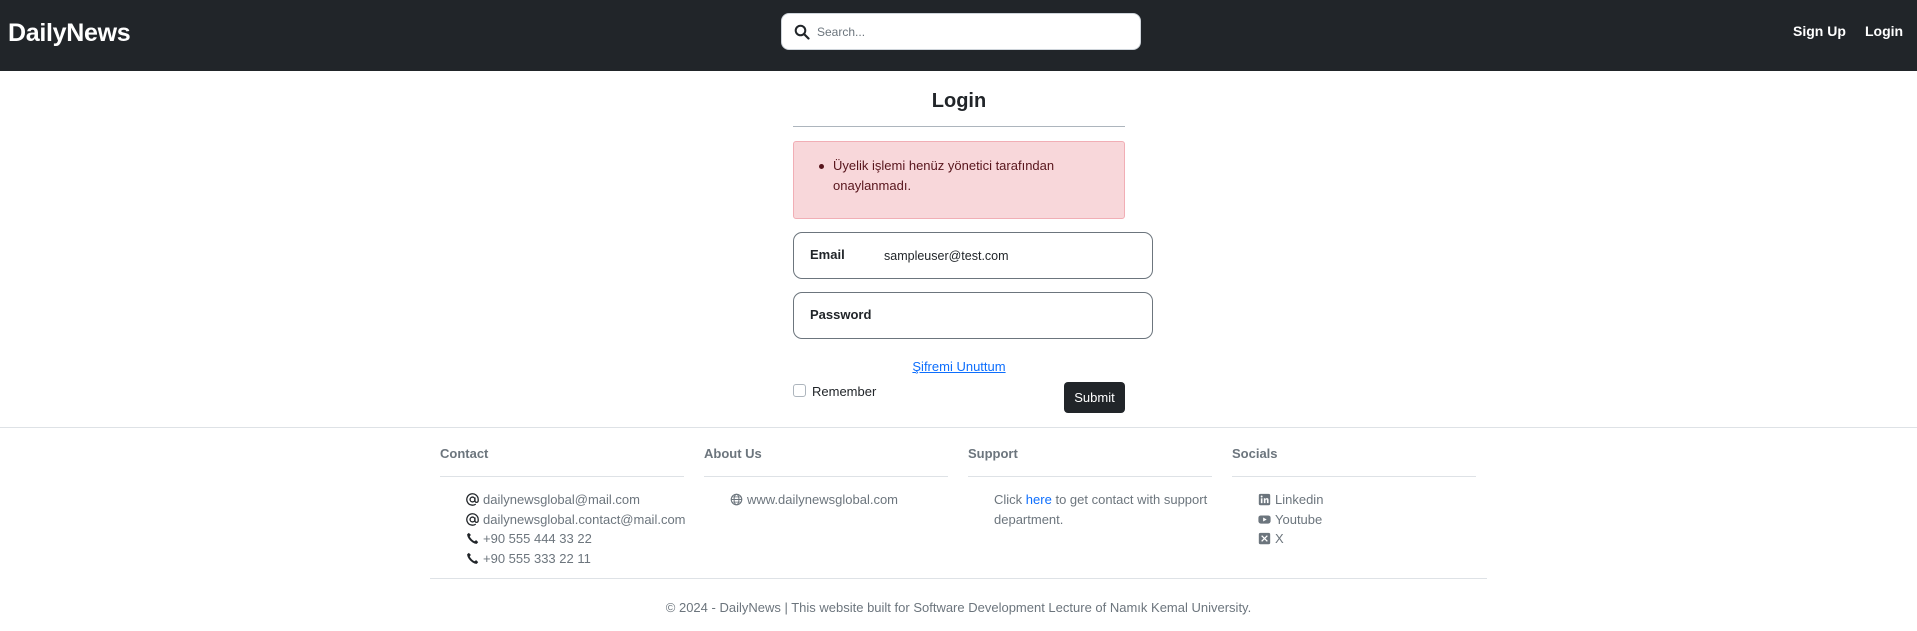 This screenshot has width=1917, height=631. I want to click on footer-about: About Us www.dailynewsglobal.com, so click(826, 476).